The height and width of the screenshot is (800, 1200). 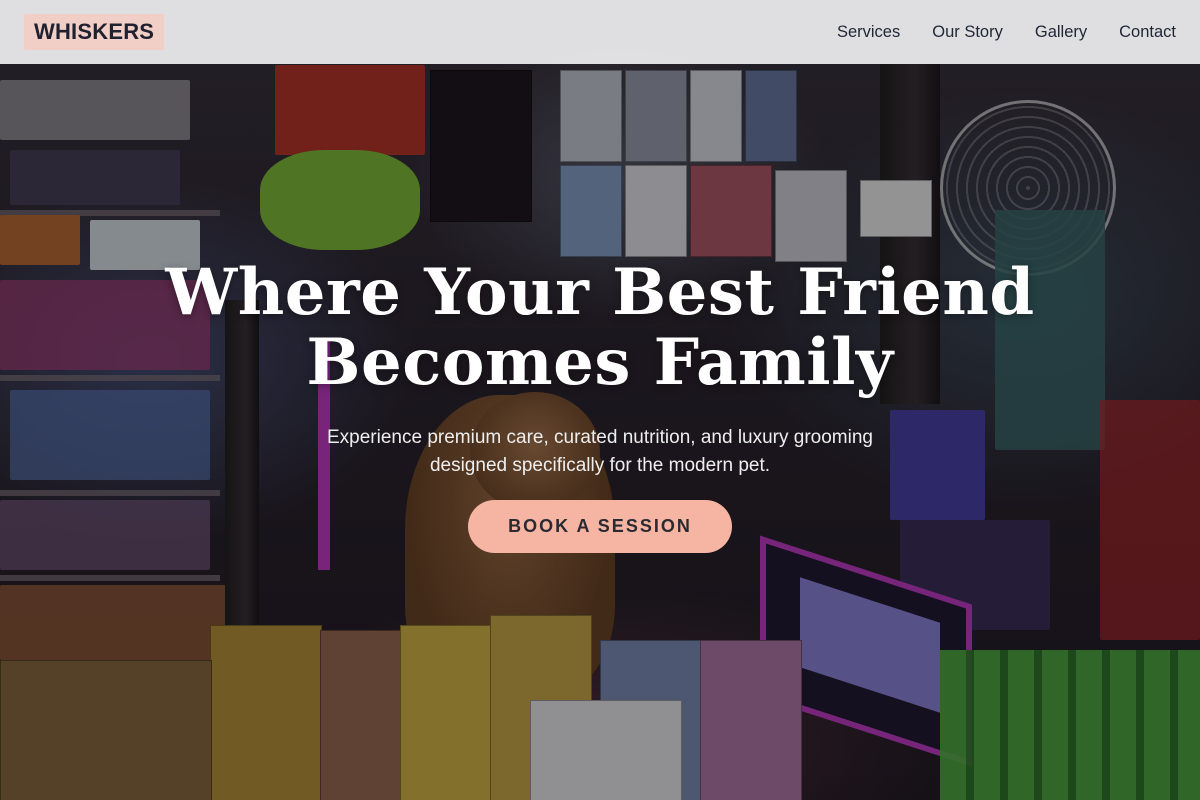 What do you see at coordinates (1061, 32) in the screenshot?
I see `nav-link-gallery: Gallery` at bounding box center [1061, 32].